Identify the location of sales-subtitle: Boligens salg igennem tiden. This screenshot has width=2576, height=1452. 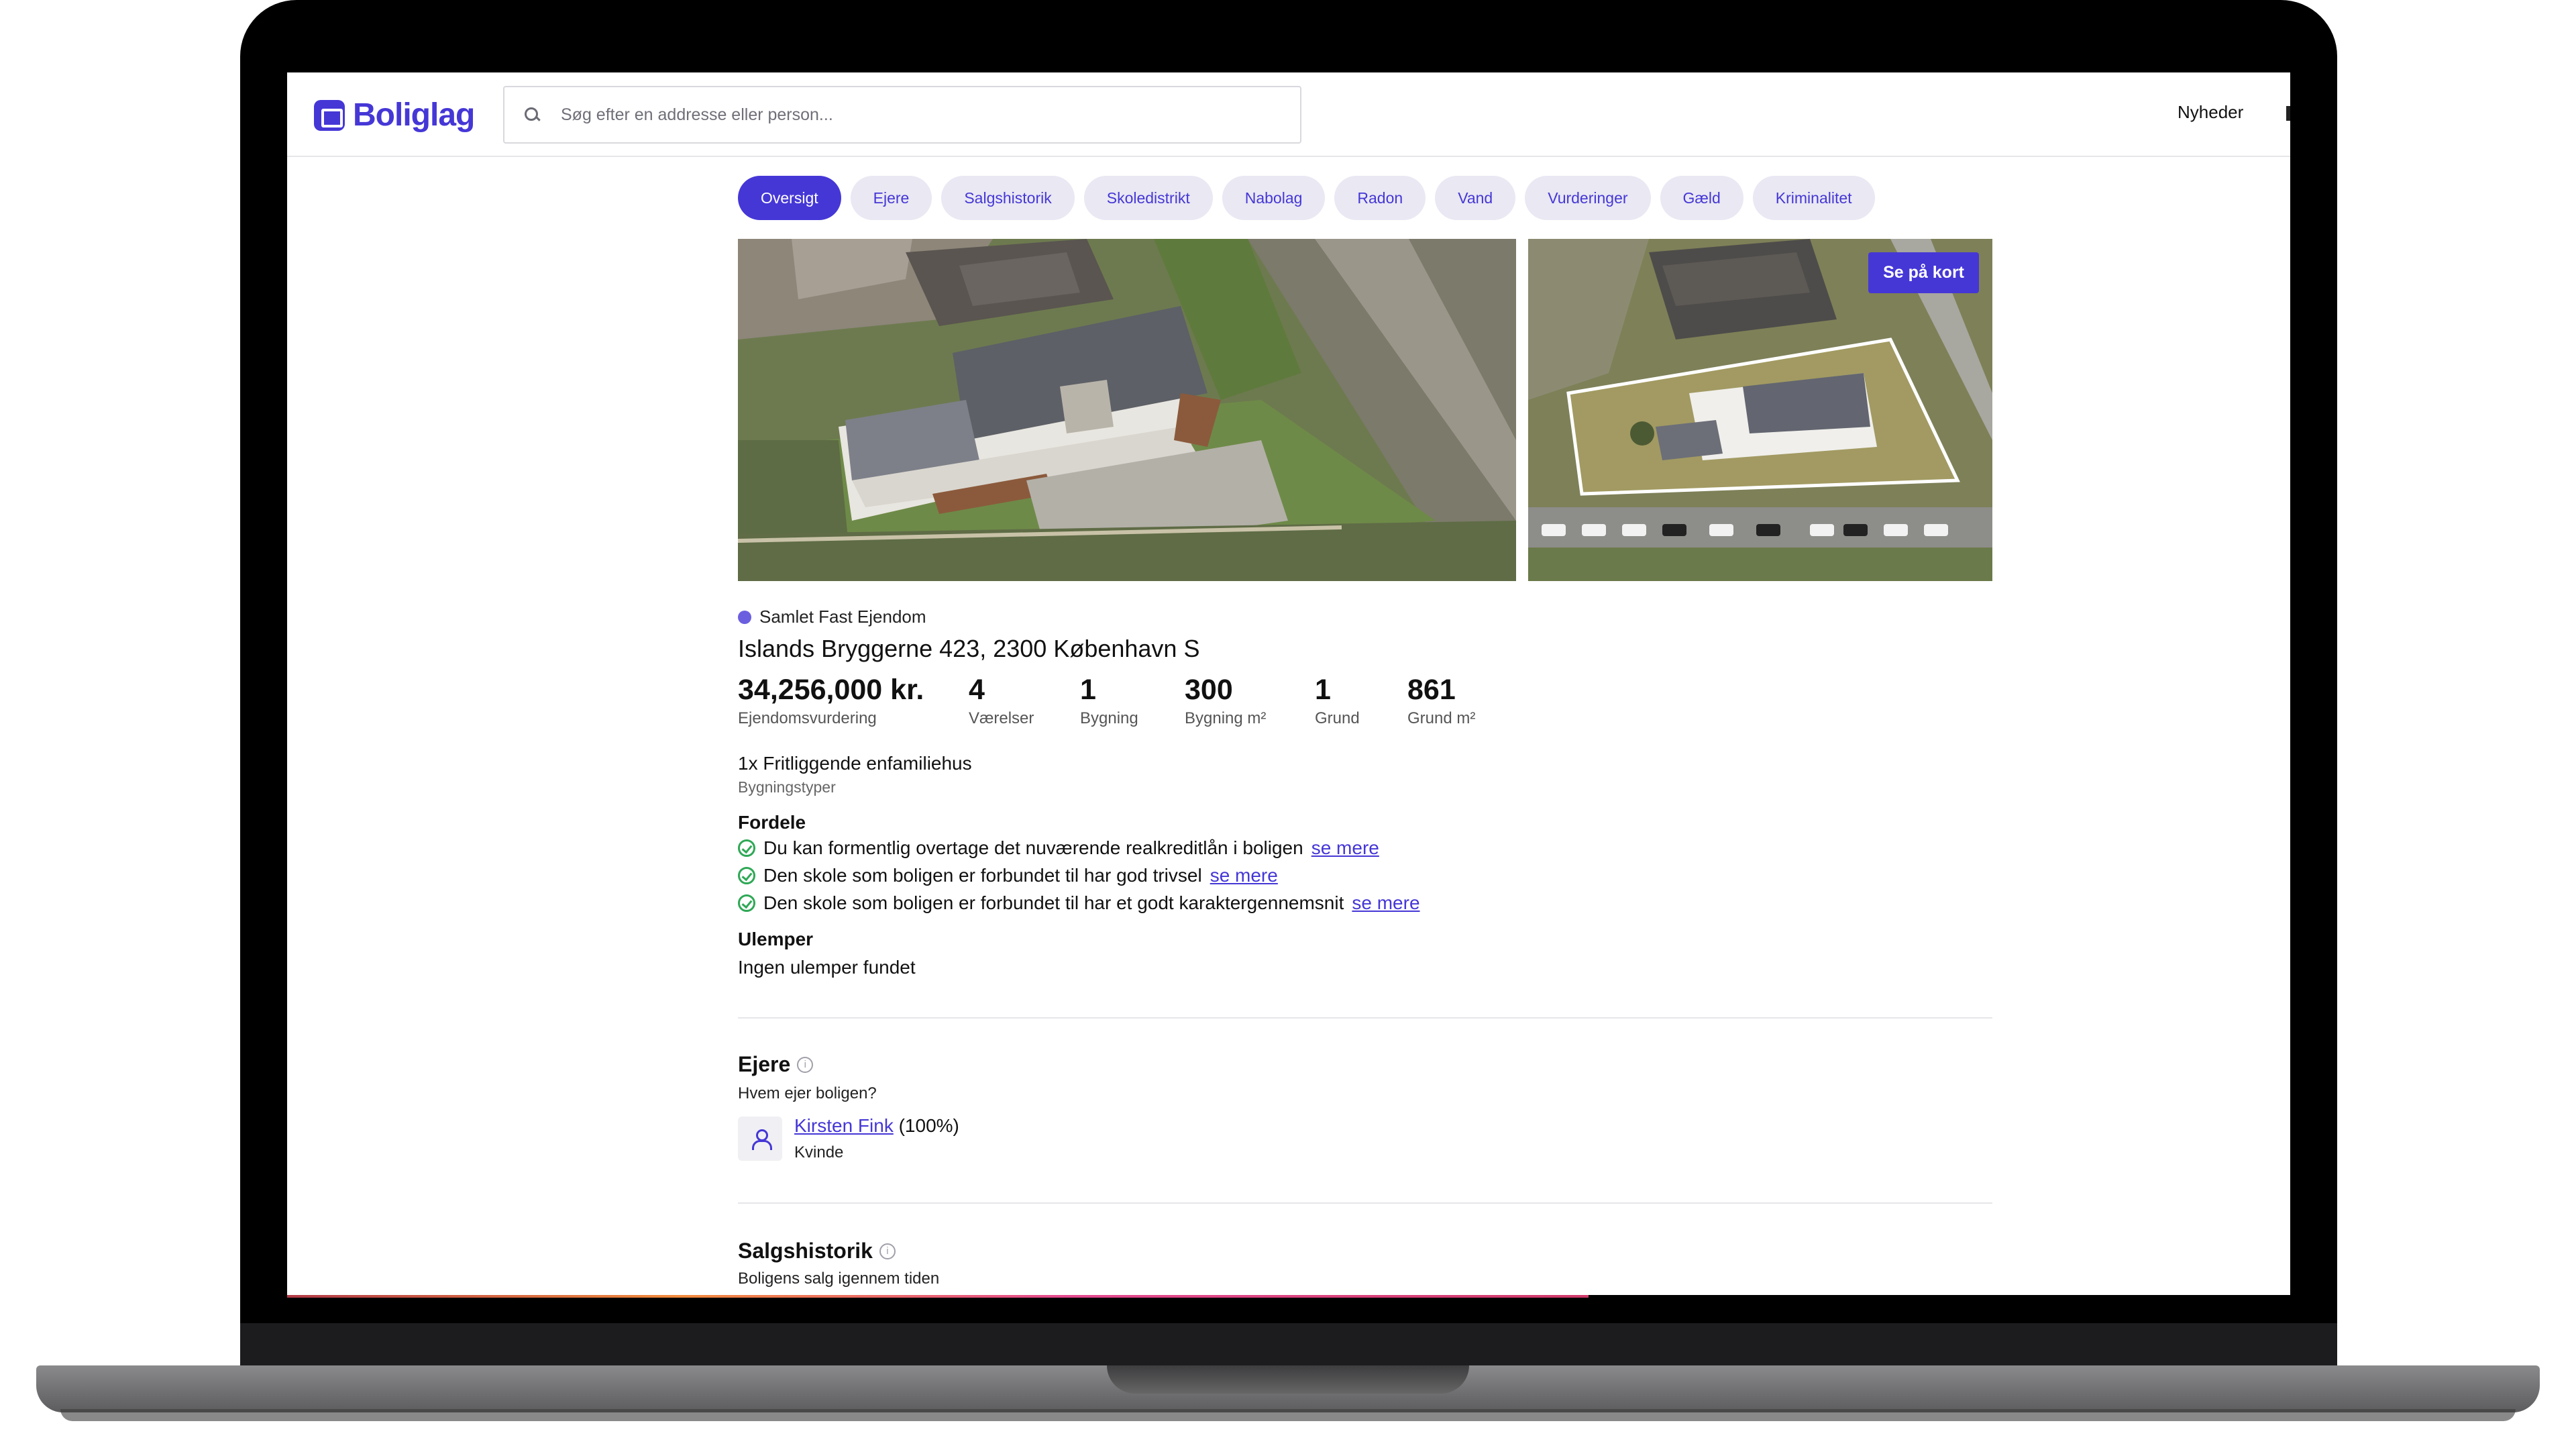
(839, 1279).